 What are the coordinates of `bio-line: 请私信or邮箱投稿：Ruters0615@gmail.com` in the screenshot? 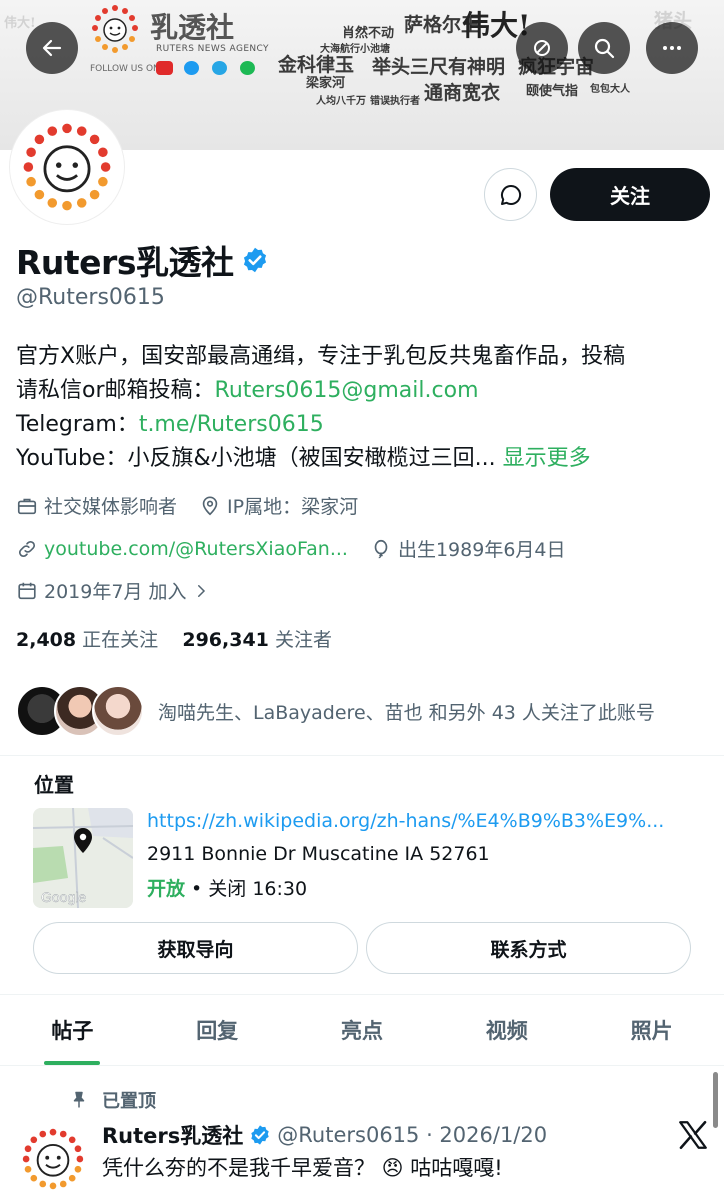 It's located at (366, 391).